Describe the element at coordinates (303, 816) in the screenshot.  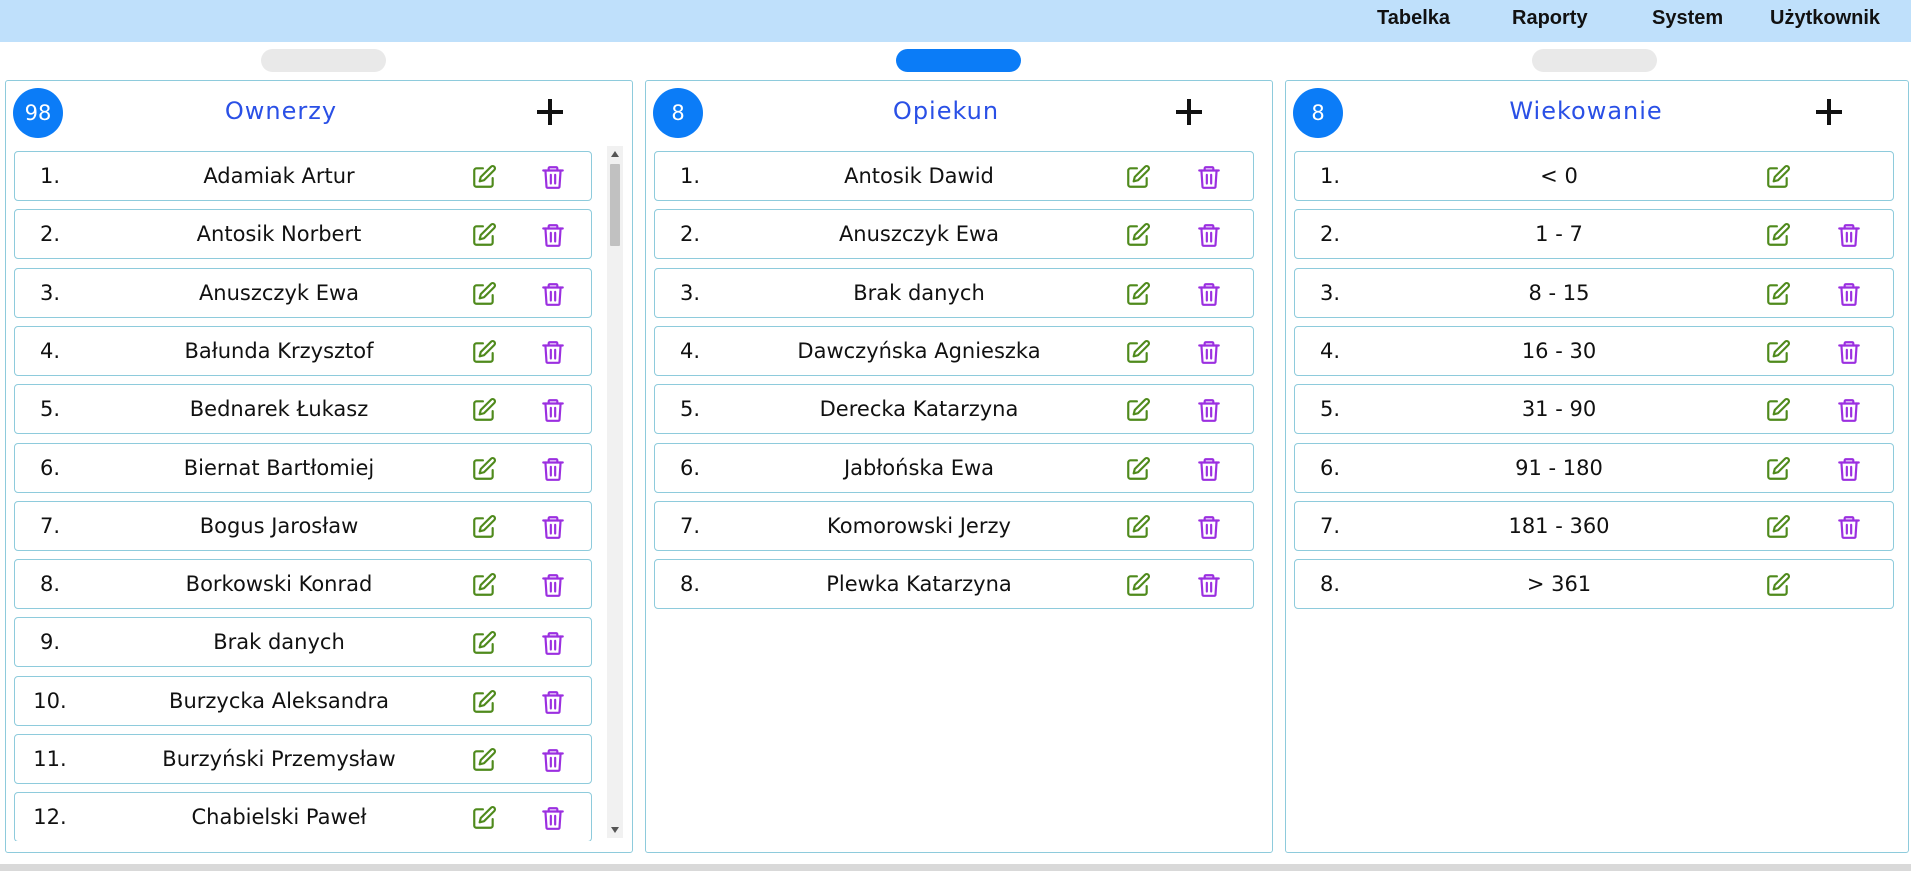
I see `list-item: 12. Chabielski Paweł` at that location.